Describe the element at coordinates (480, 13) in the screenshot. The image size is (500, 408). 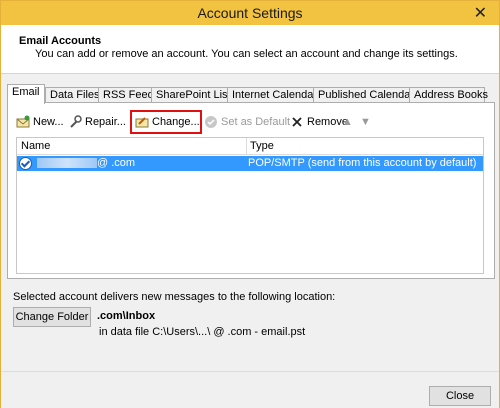
I see `close-window-icon: ✕` at that location.